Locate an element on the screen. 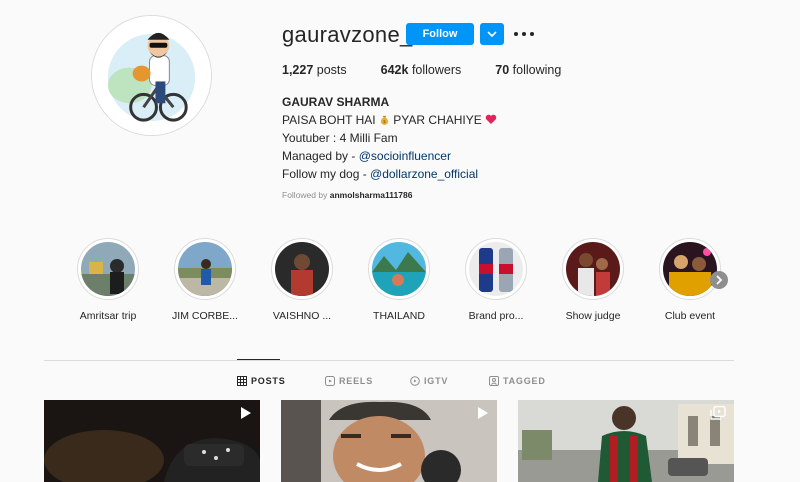  bio-line: Follow my dog - @dollarzone_official is located at coordinates (442, 174).